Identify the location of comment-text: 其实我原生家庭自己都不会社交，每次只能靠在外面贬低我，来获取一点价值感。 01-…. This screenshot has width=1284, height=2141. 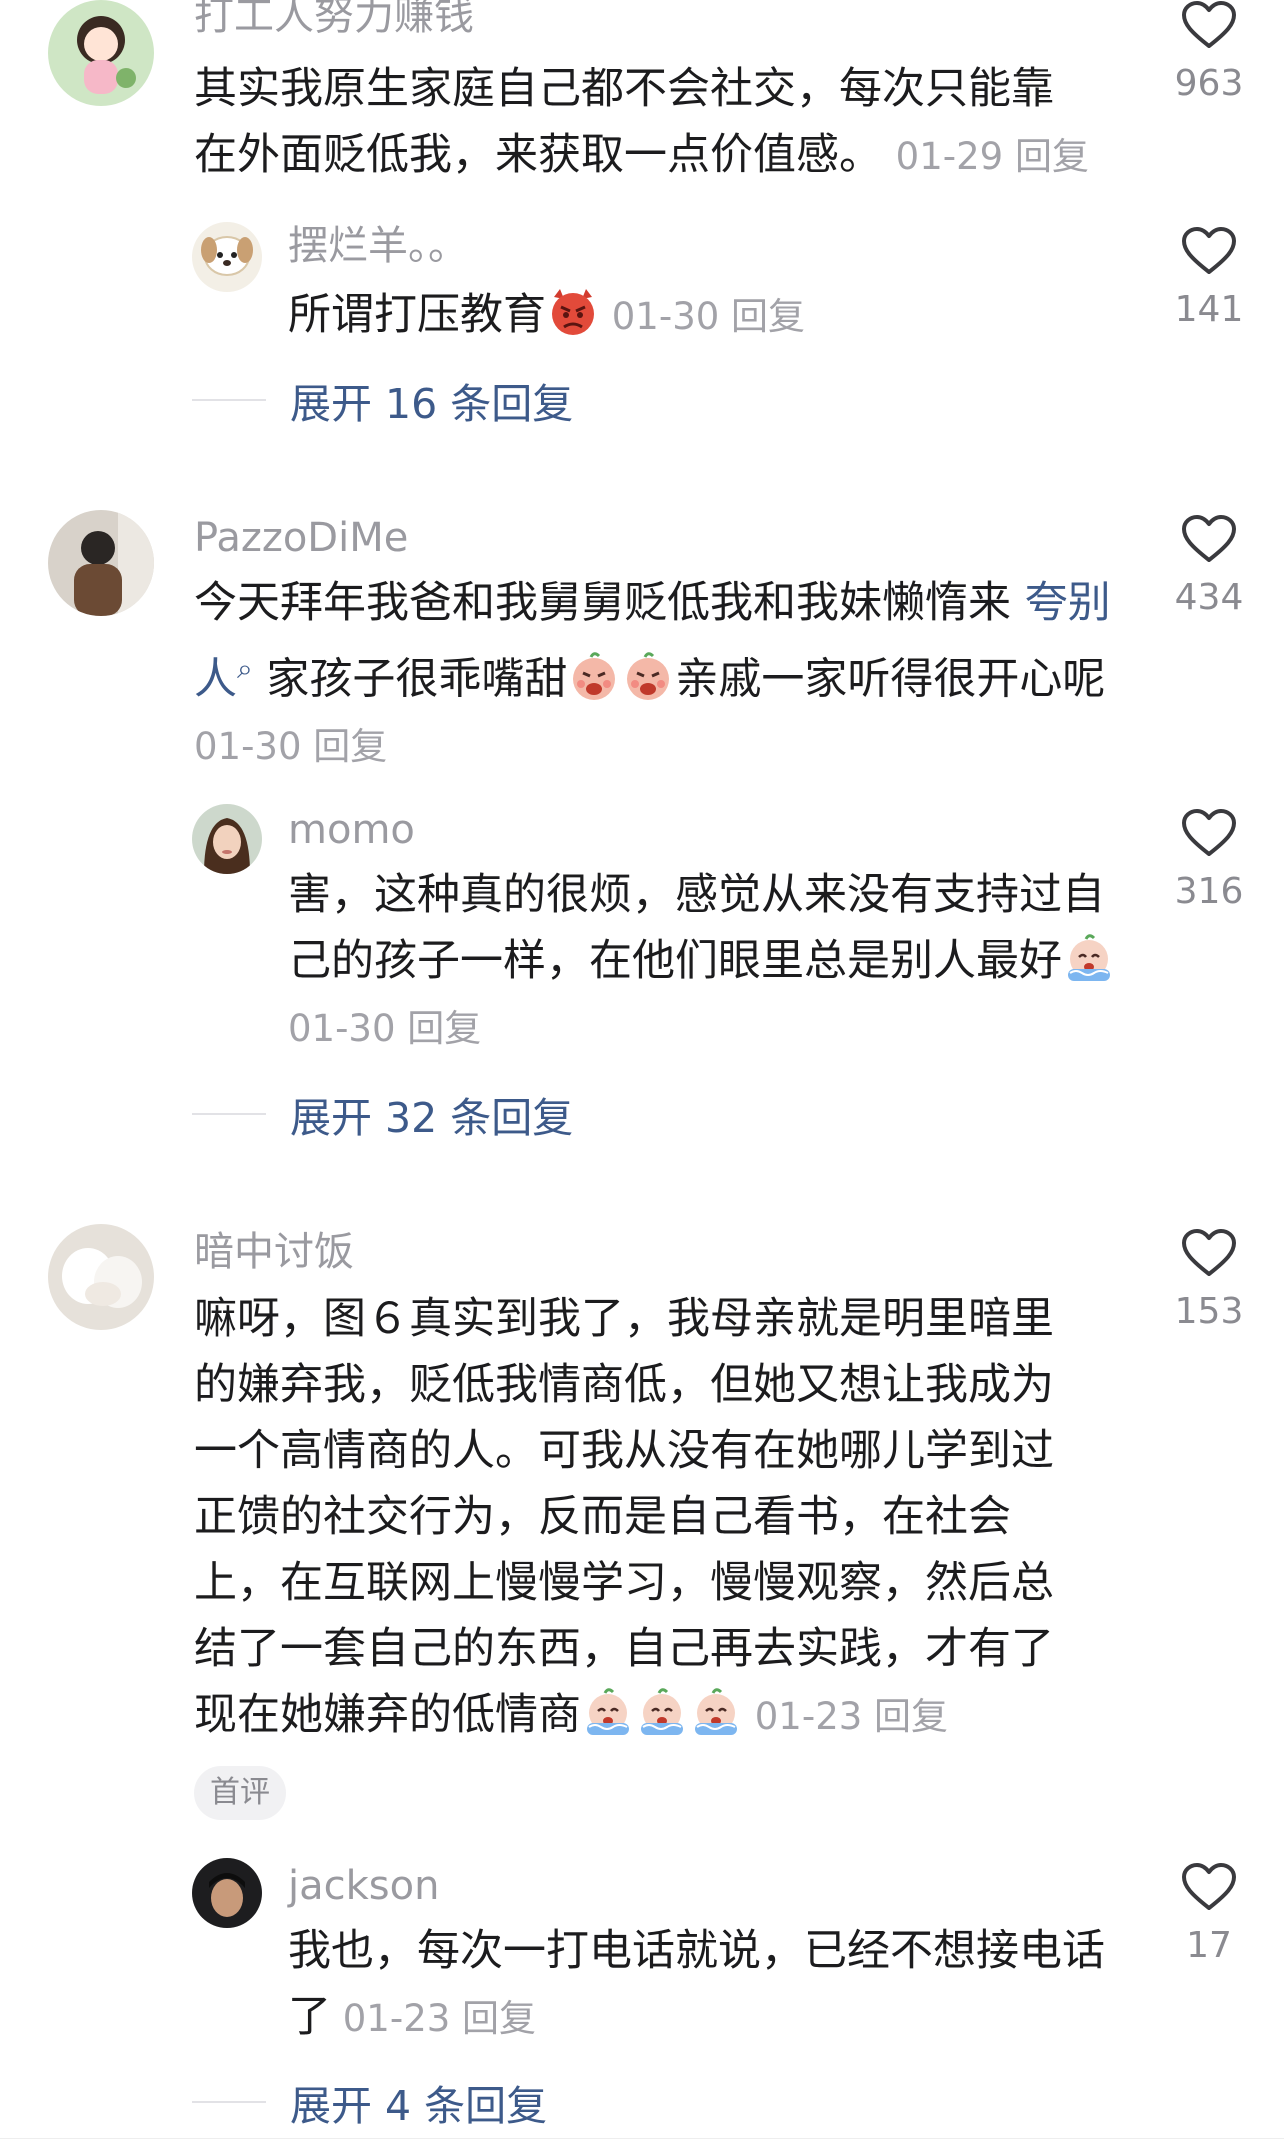
(644, 123).